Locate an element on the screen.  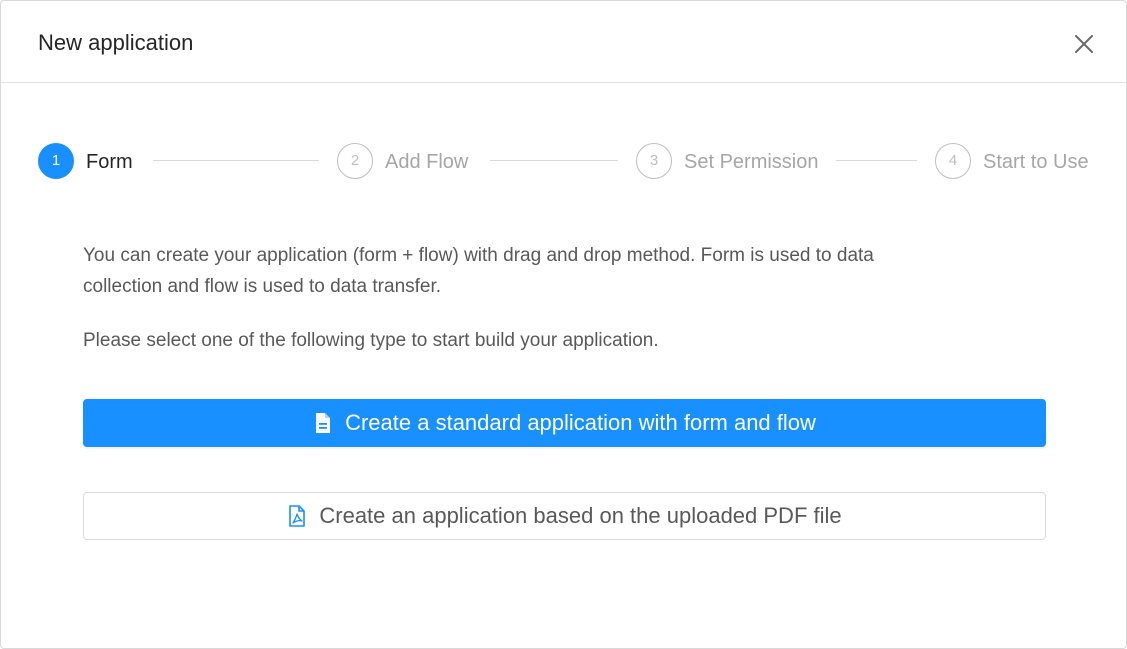
step-4-indicator: 4 is located at coordinates (953, 161).